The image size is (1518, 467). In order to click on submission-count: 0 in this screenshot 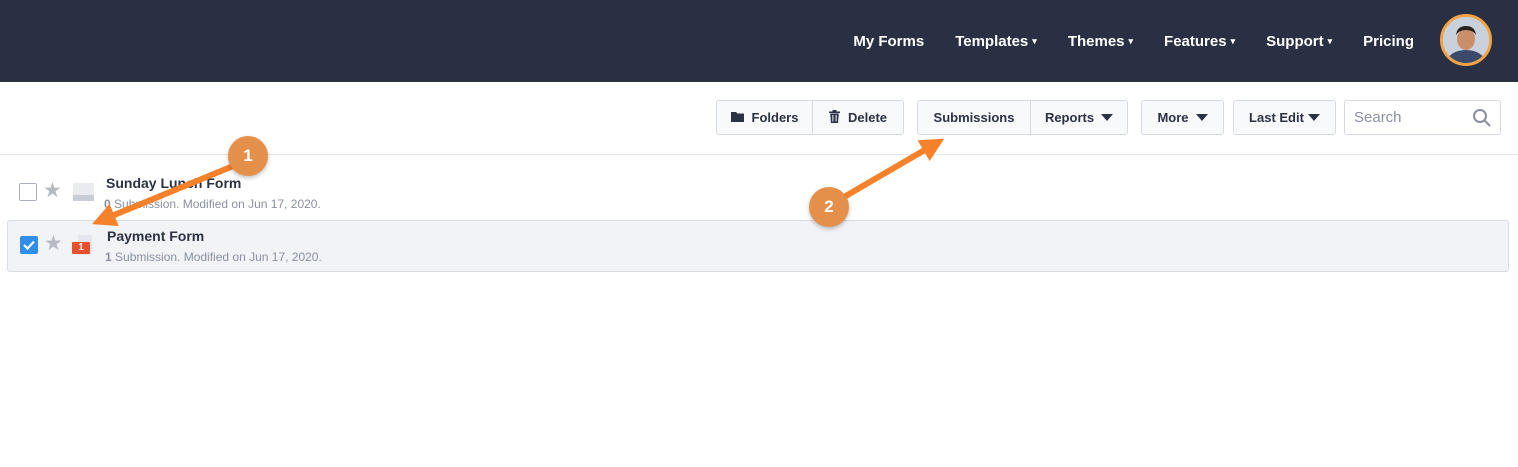, I will do `click(107, 204)`.